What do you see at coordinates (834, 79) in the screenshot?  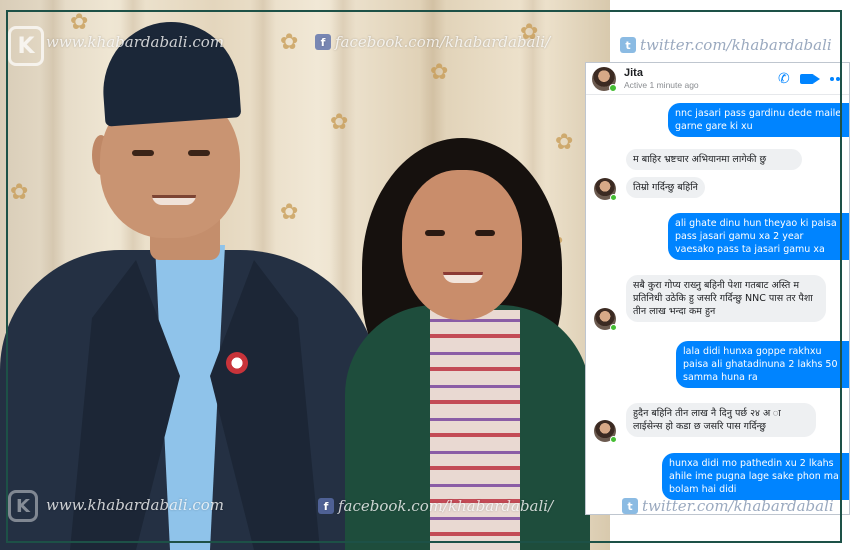 I see `more-dots-icon` at bounding box center [834, 79].